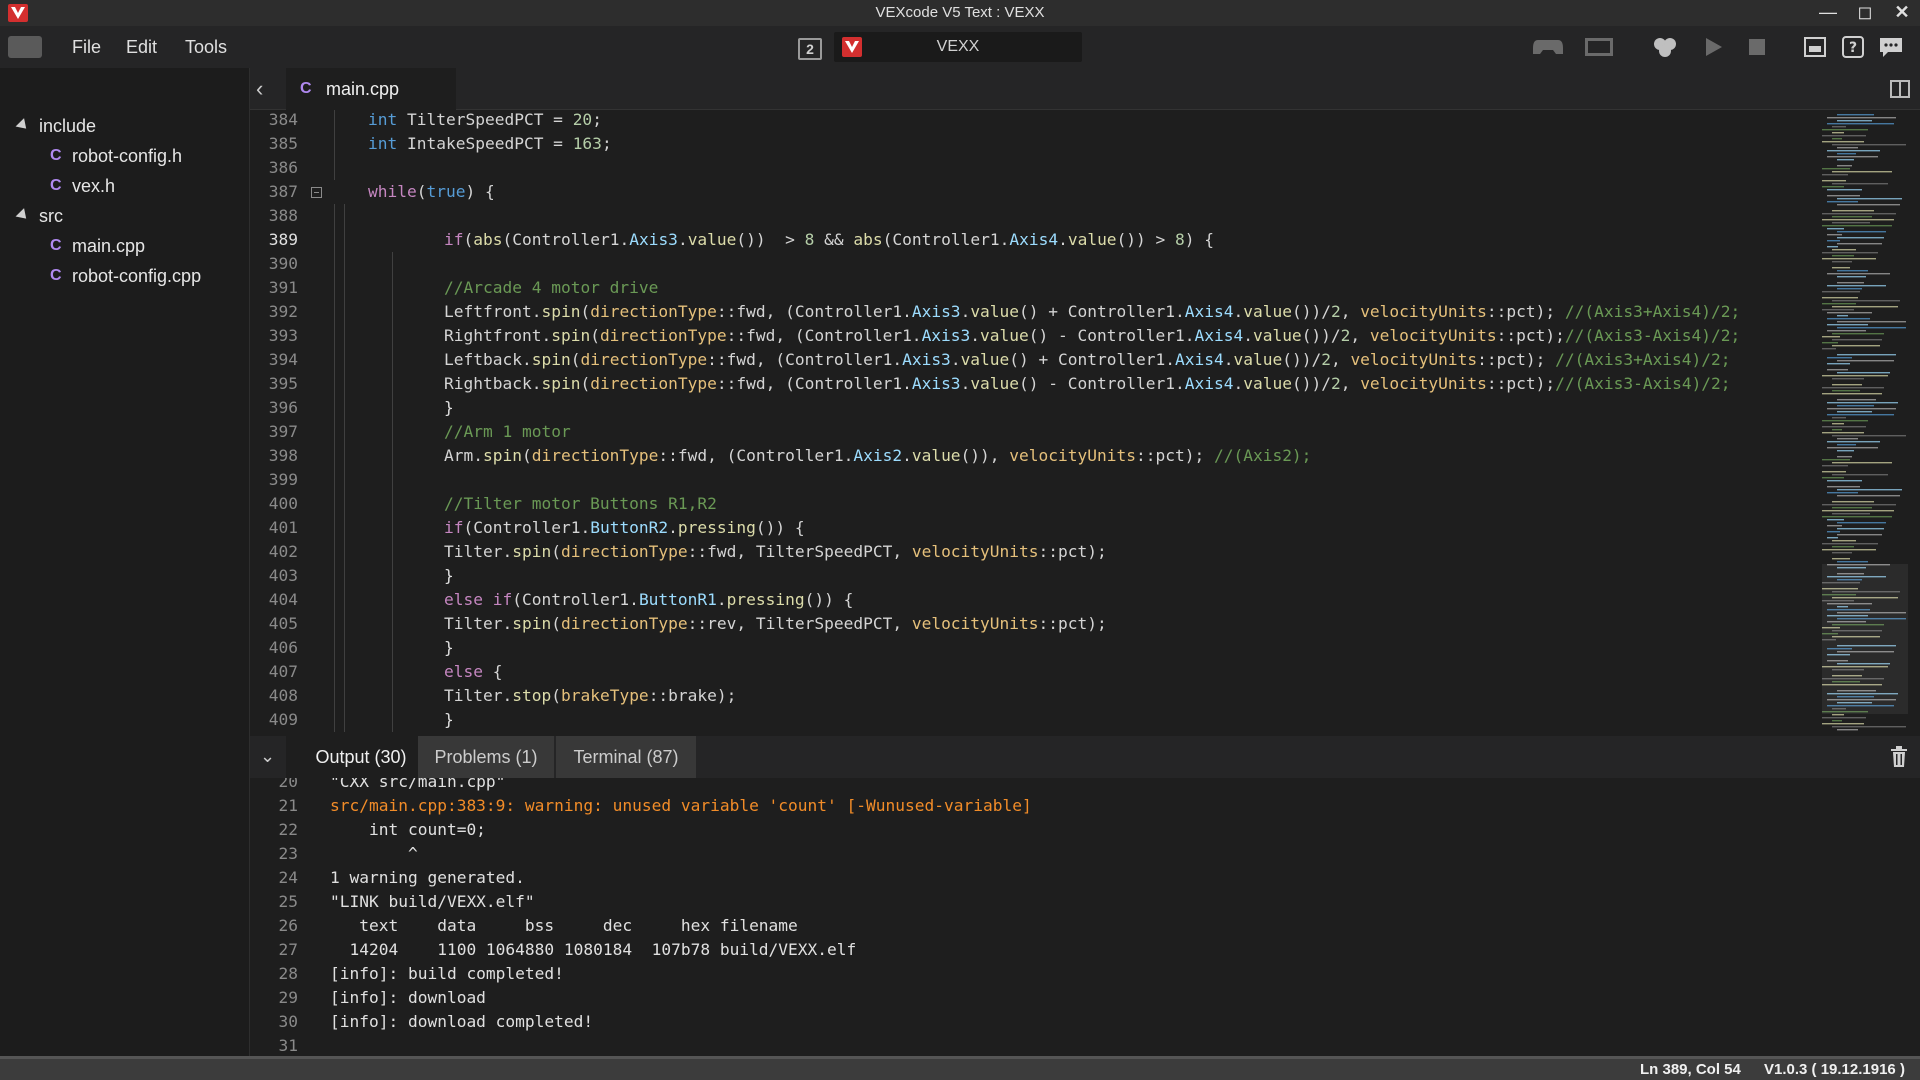 The height and width of the screenshot is (1080, 1920). Describe the element at coordinates (1035, 408) in the screenshot. I see `code-line: 396}` at that location.